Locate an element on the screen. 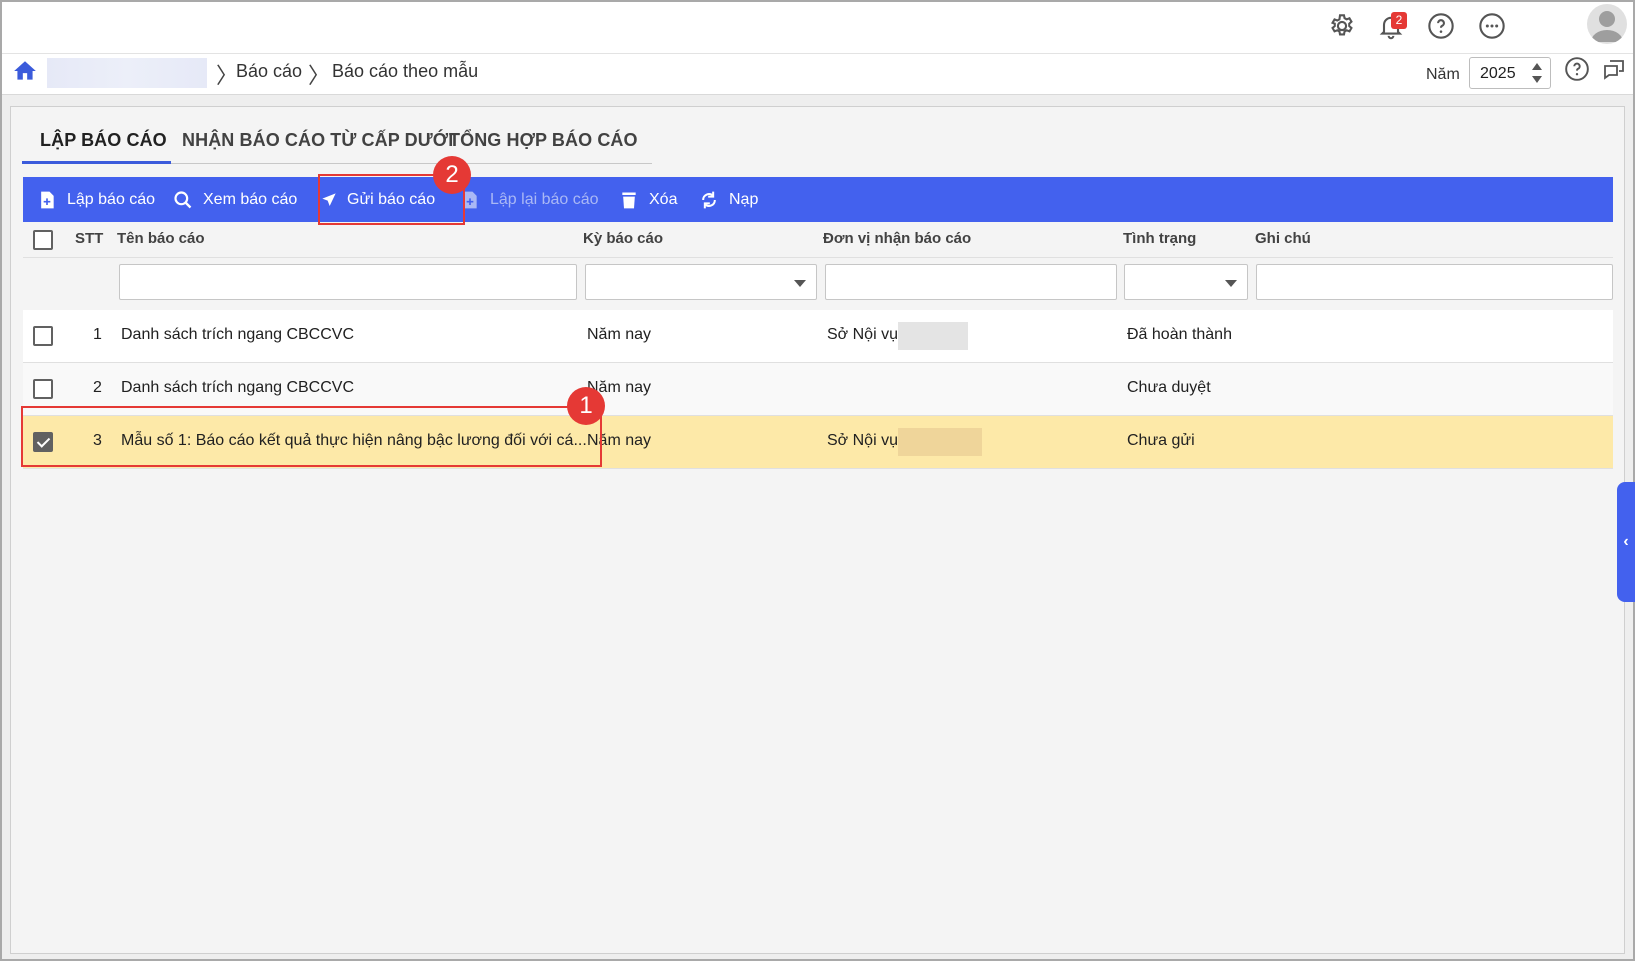 The height and width of the screenshot is (961, 1635). search-icon is located at coordinates (183, 199).